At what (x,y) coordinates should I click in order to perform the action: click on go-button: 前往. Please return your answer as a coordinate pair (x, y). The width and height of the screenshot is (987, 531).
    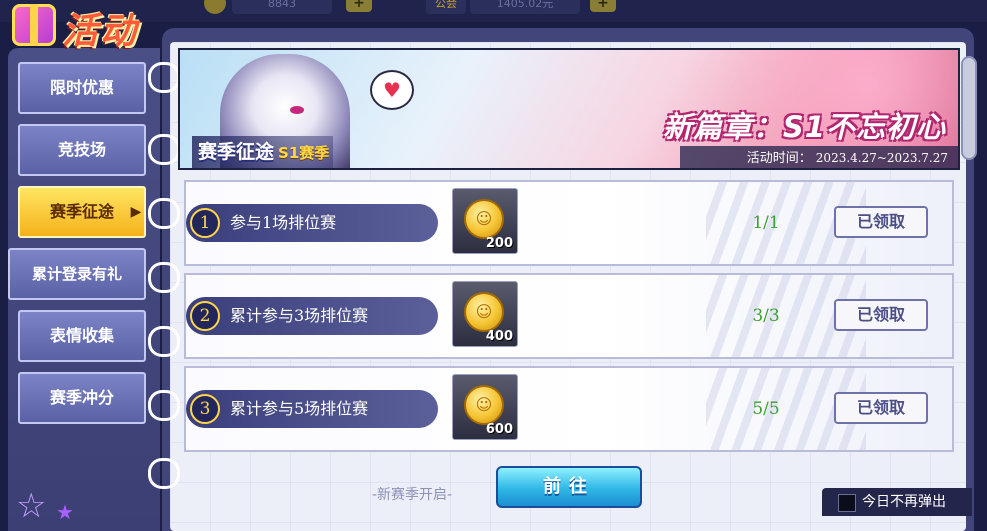
    Looking at the image, I should click on (569, 487).